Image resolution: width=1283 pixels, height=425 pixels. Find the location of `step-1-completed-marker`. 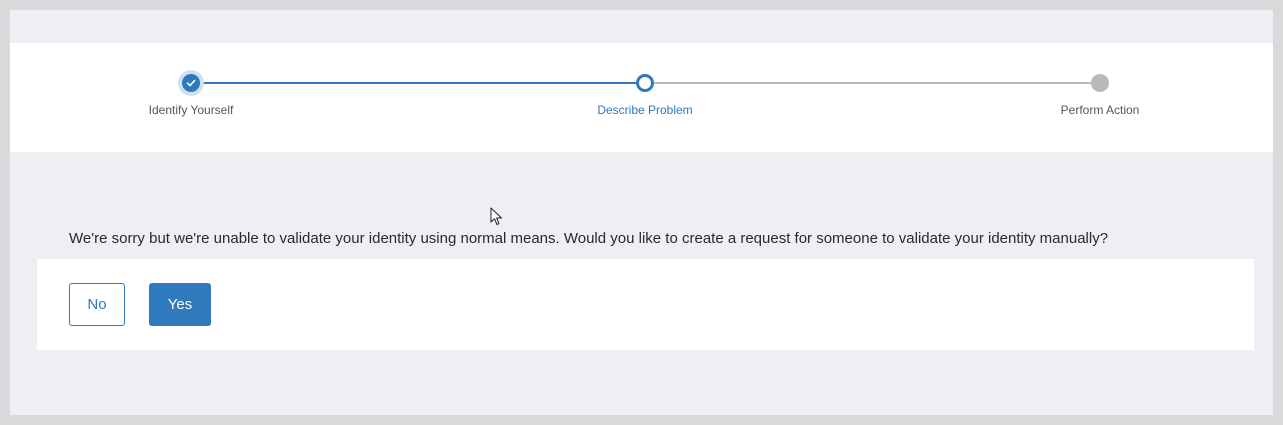

step-1-completed-marker is located at coordinates (191, 83).